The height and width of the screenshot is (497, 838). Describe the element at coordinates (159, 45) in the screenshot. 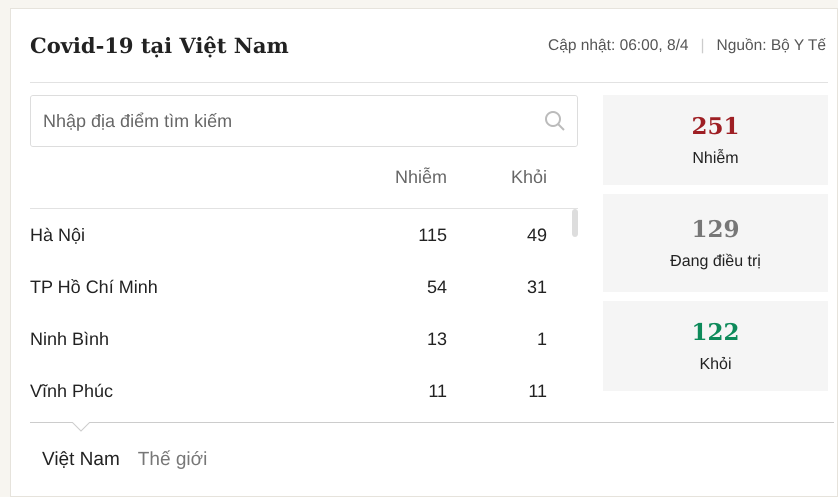

I see `widget-title: Covid-19 tại Việt Nam` at that location.